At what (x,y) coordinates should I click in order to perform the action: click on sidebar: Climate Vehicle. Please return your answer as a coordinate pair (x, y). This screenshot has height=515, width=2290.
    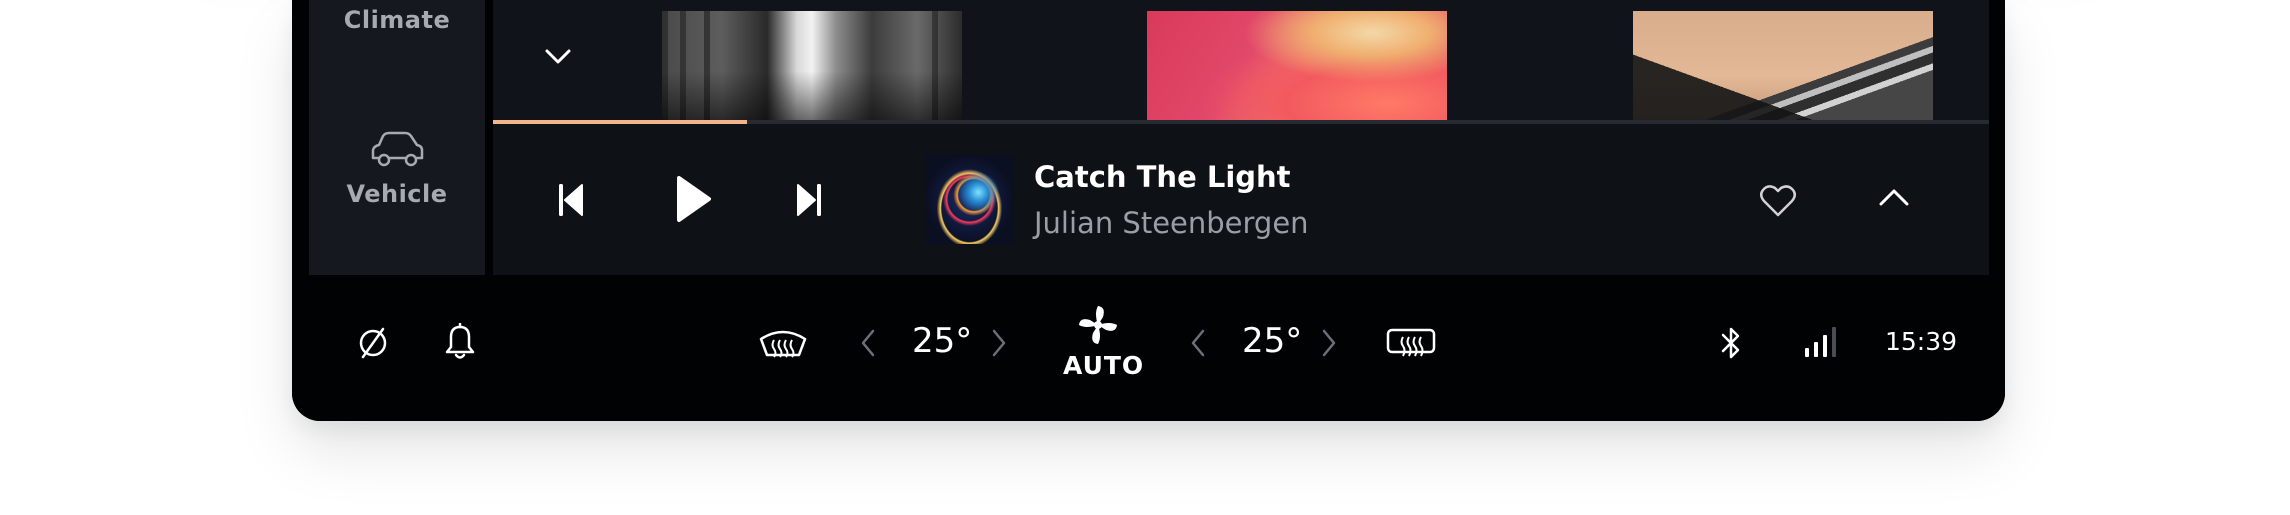
    Looking at the image, I should click on (397, 137).